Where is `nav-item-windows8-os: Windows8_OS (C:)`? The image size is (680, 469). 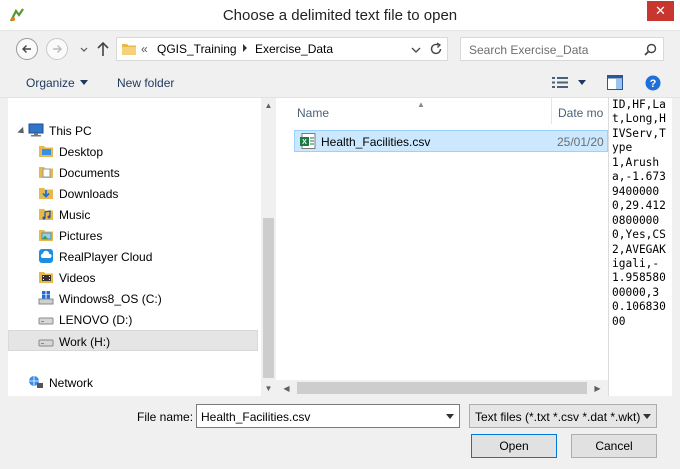
nav-item-windows8-os: Windows8_OS (C:) is located at coordinates (133, 298).